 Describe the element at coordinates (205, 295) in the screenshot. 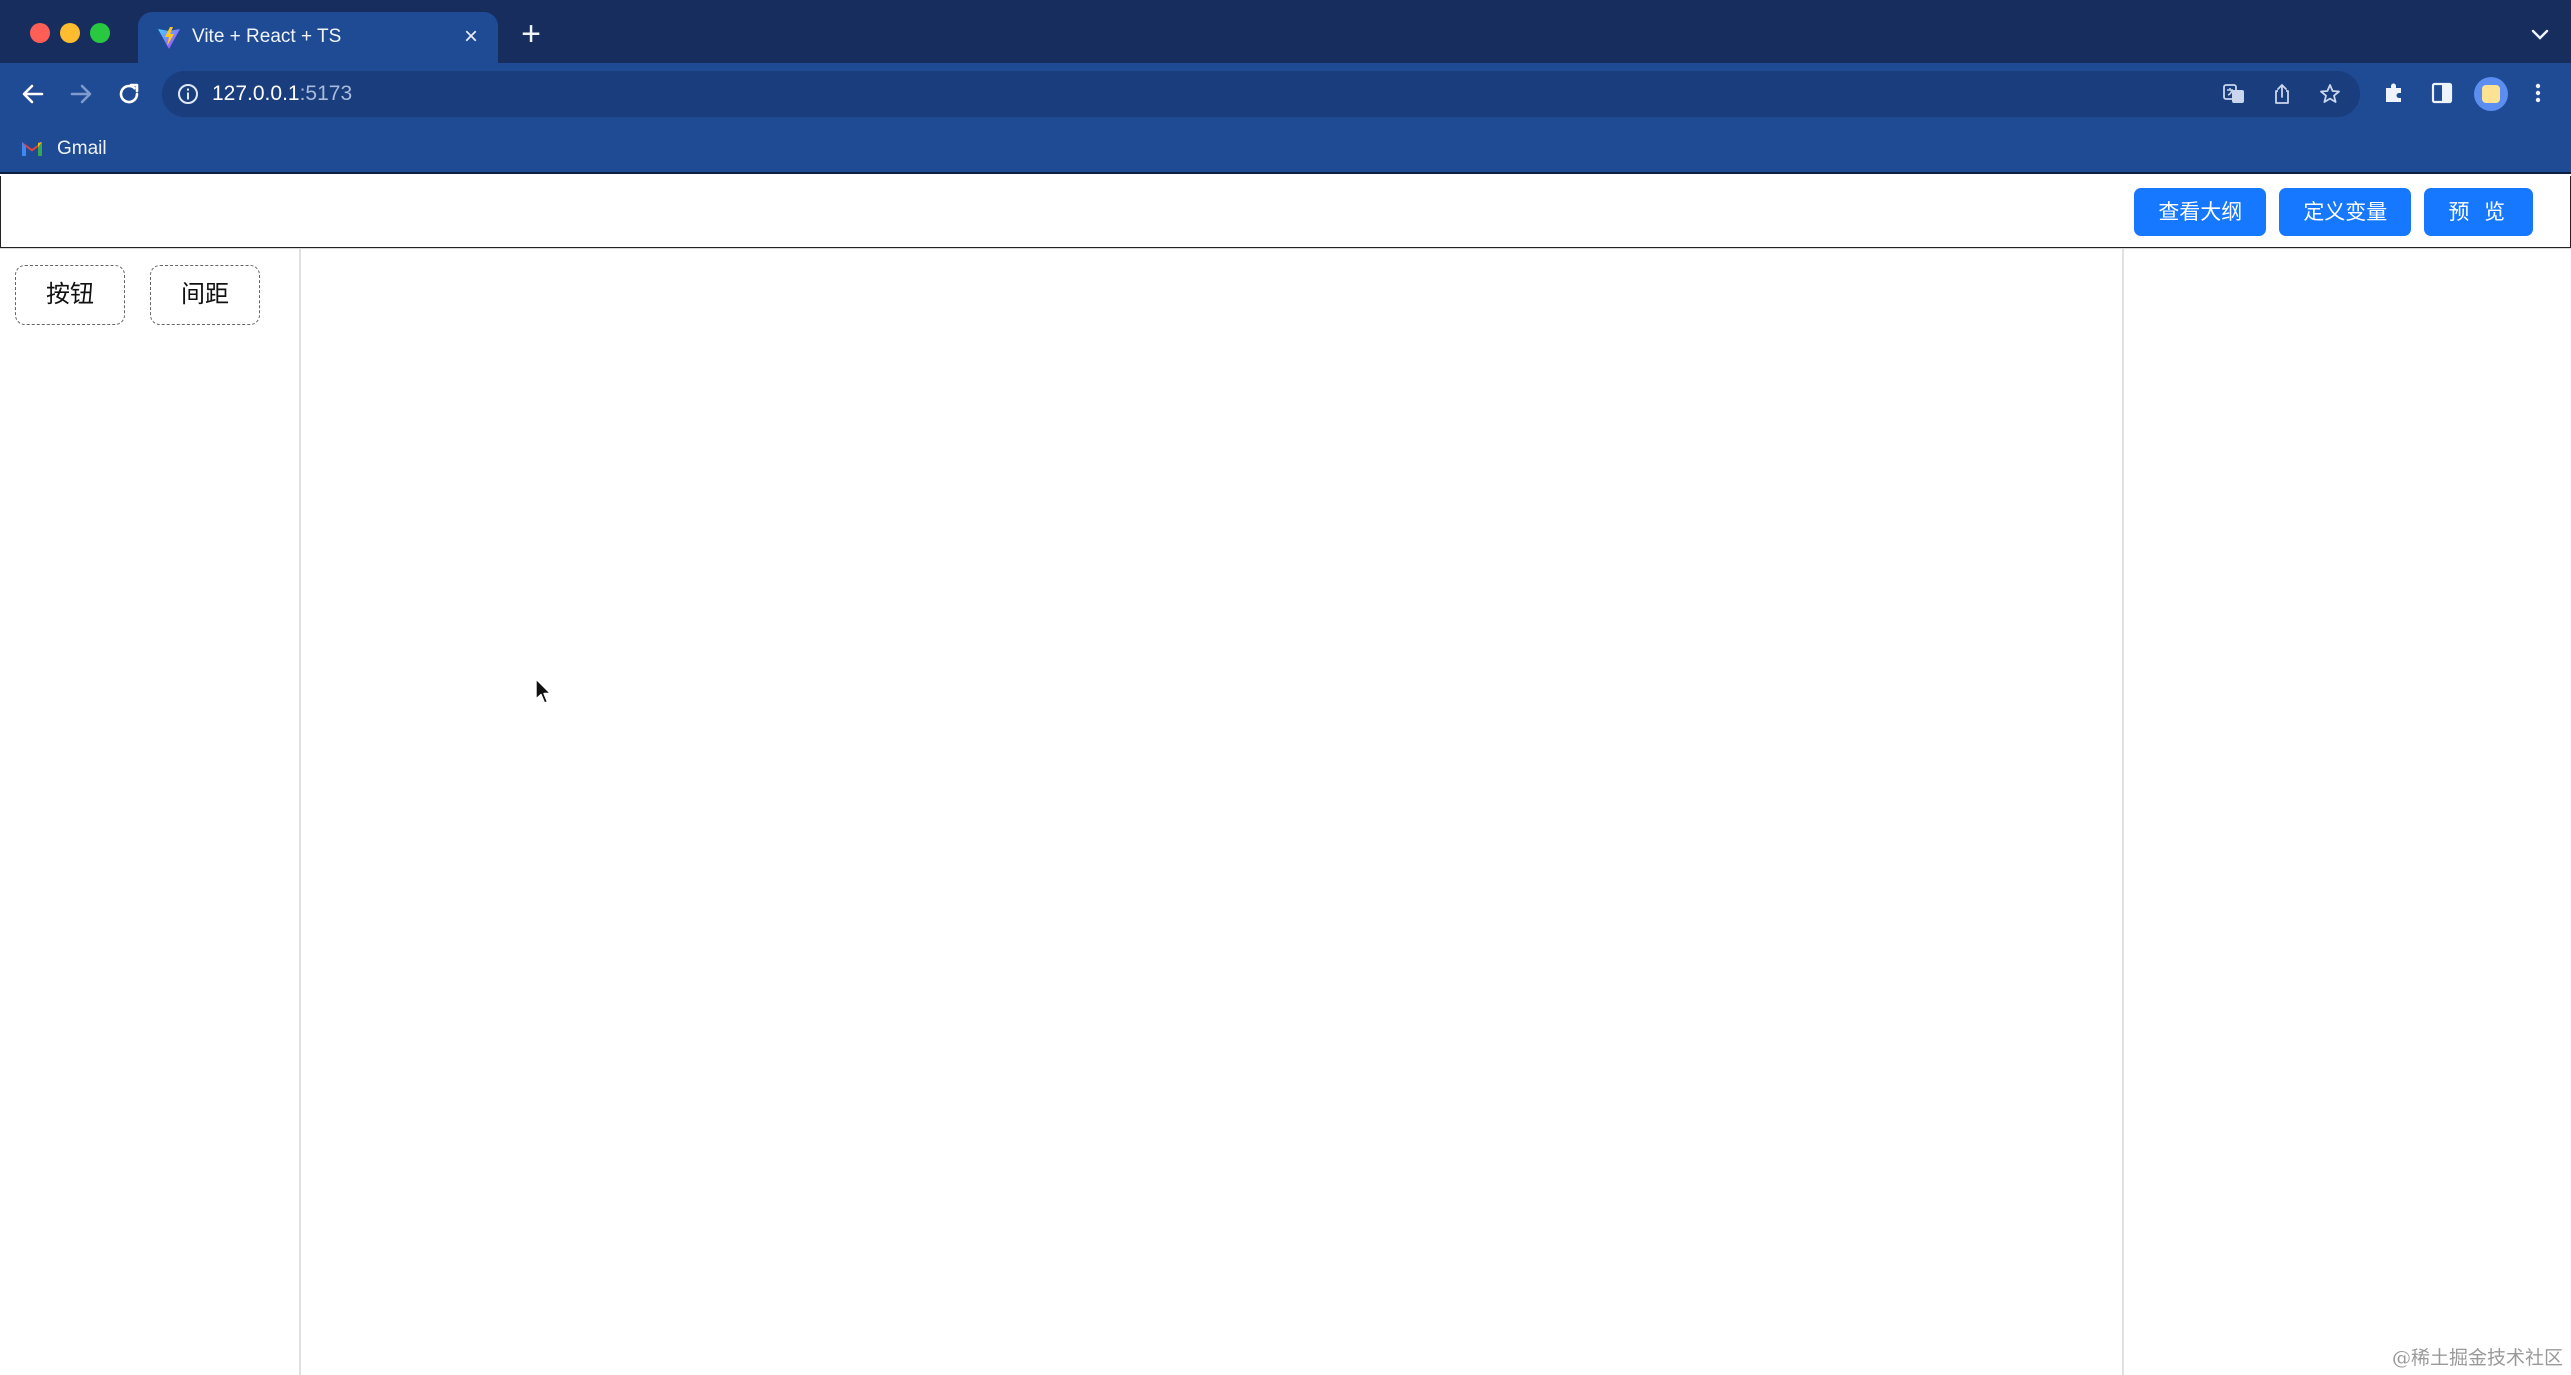

I see `material-item-space: 间距` at that location.